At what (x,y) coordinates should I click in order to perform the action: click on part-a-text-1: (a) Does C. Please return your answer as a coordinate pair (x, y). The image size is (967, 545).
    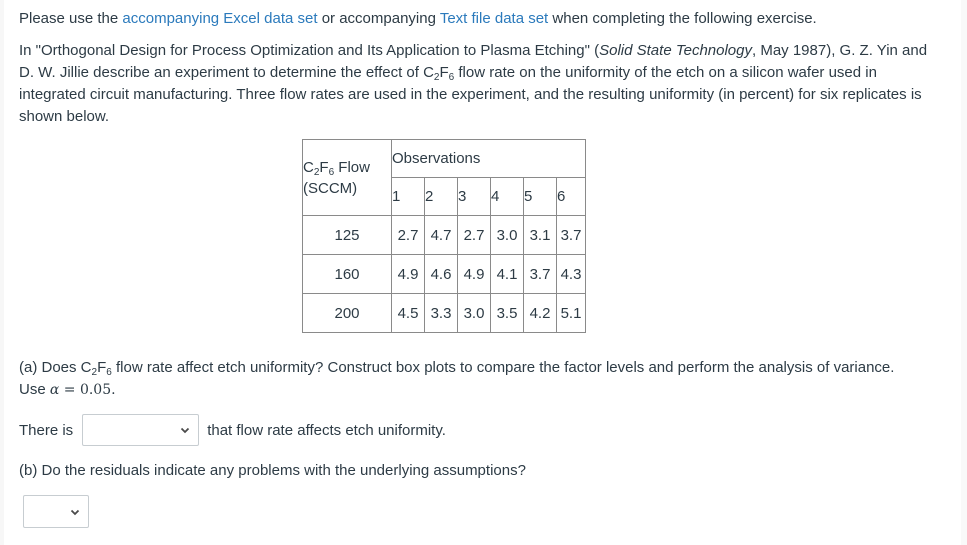
    Looking at the image, I should click on (55, 367).